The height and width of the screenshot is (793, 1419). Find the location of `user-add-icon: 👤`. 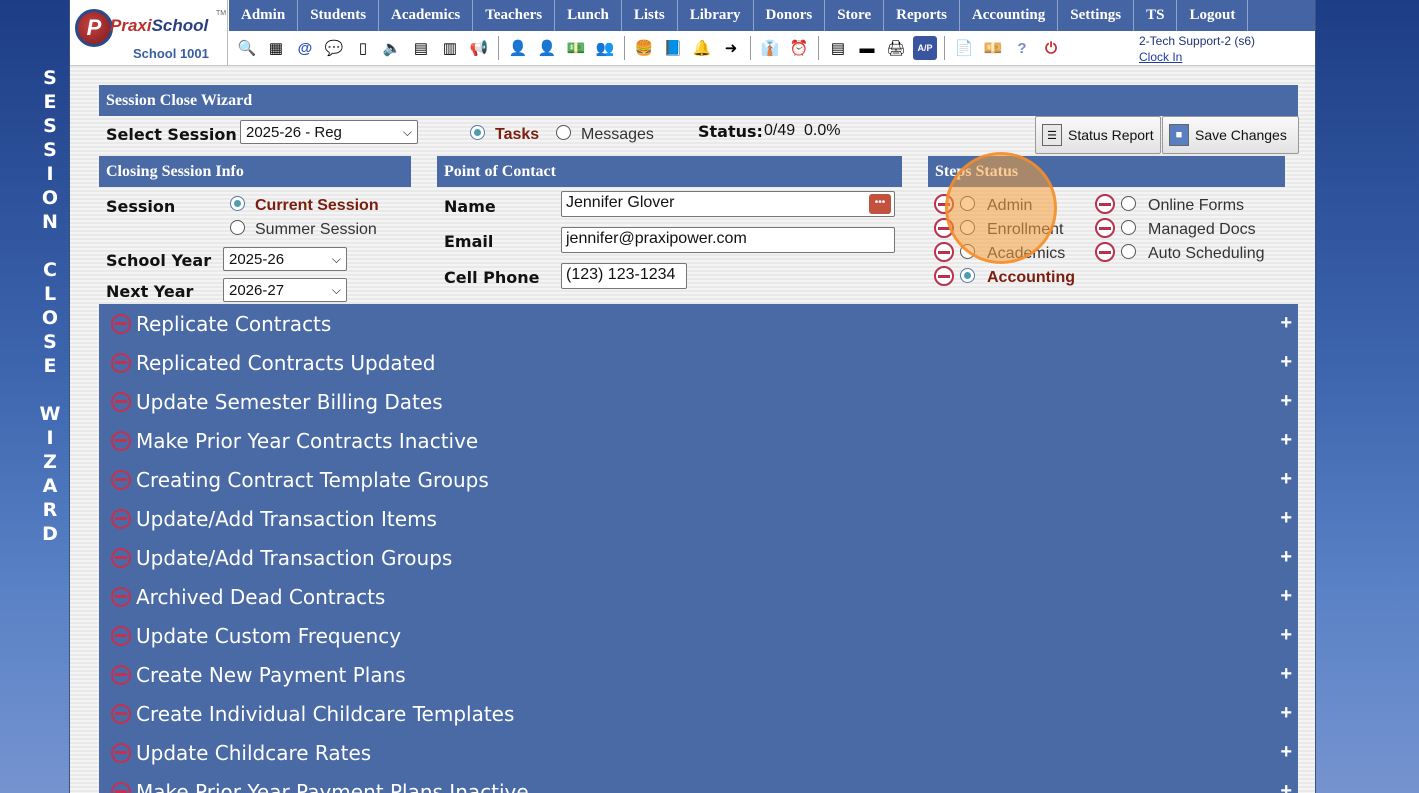

user-add-icon: 👤 is located at coordinates (518, 48).